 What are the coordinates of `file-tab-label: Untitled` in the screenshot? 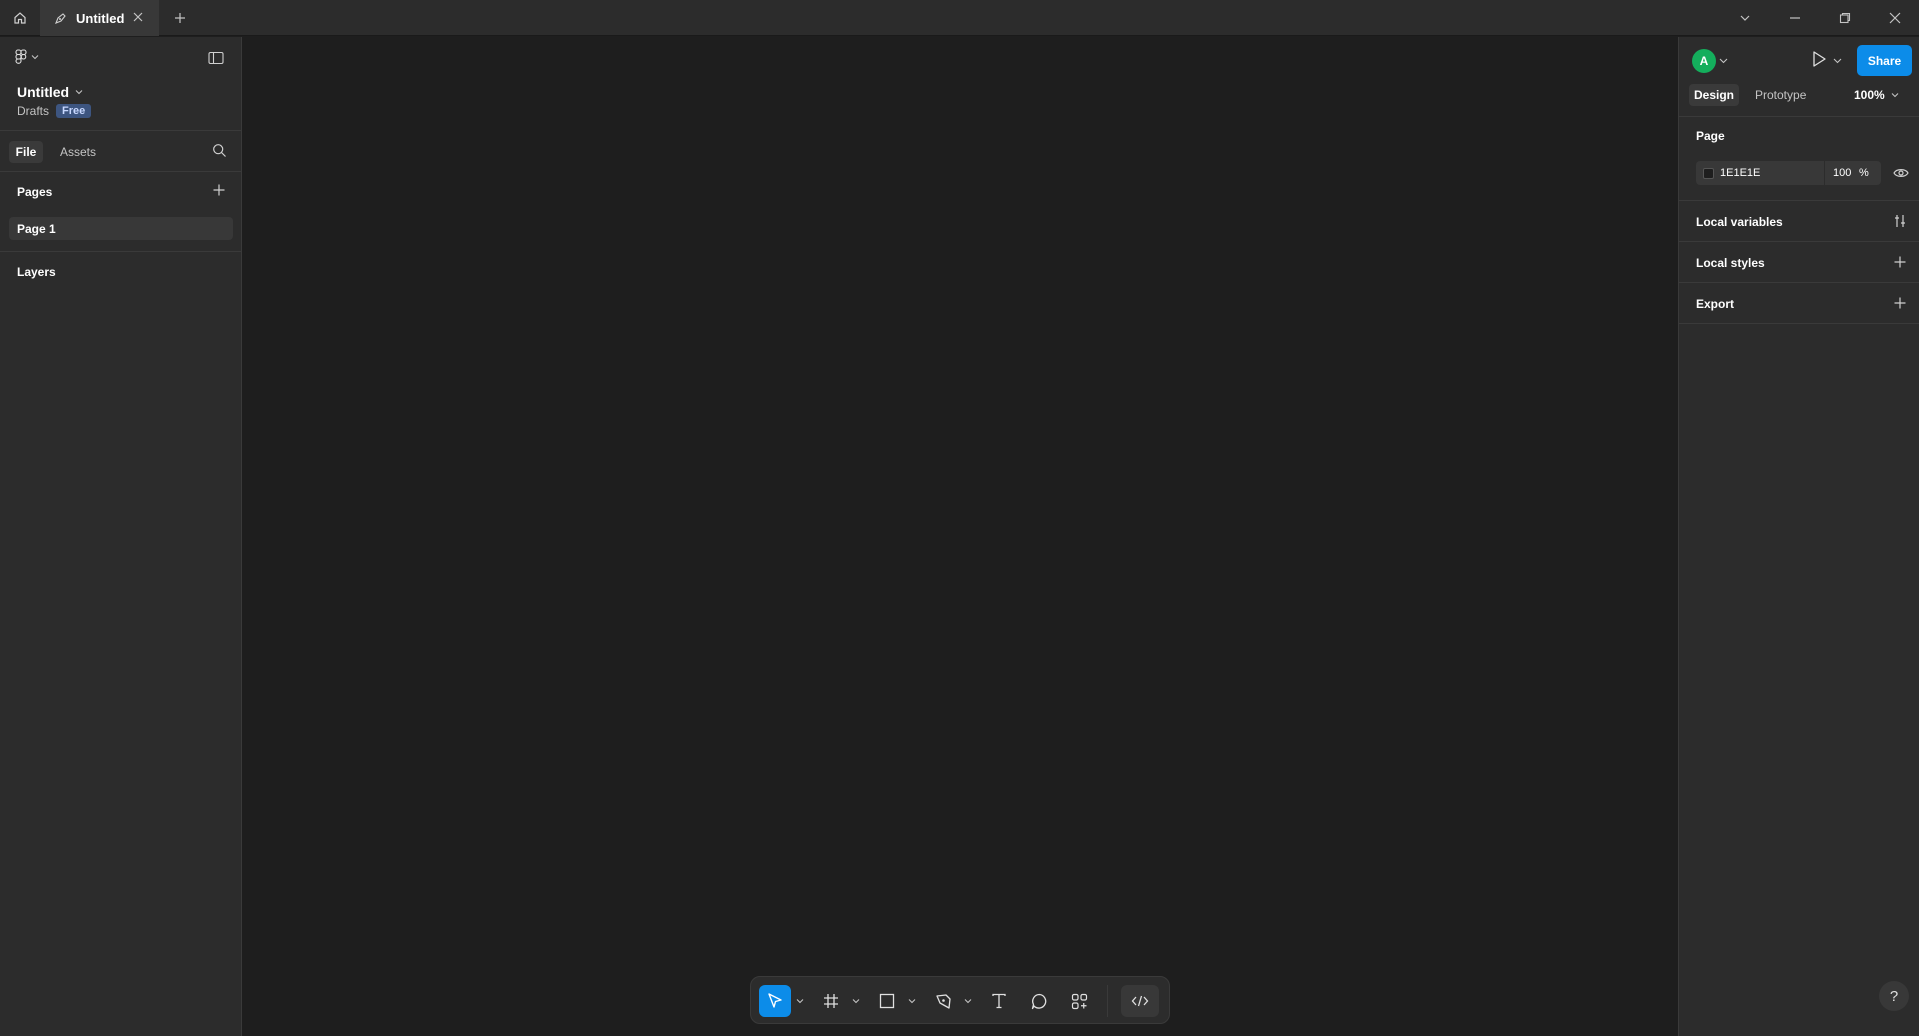 It's located at (100, 18).